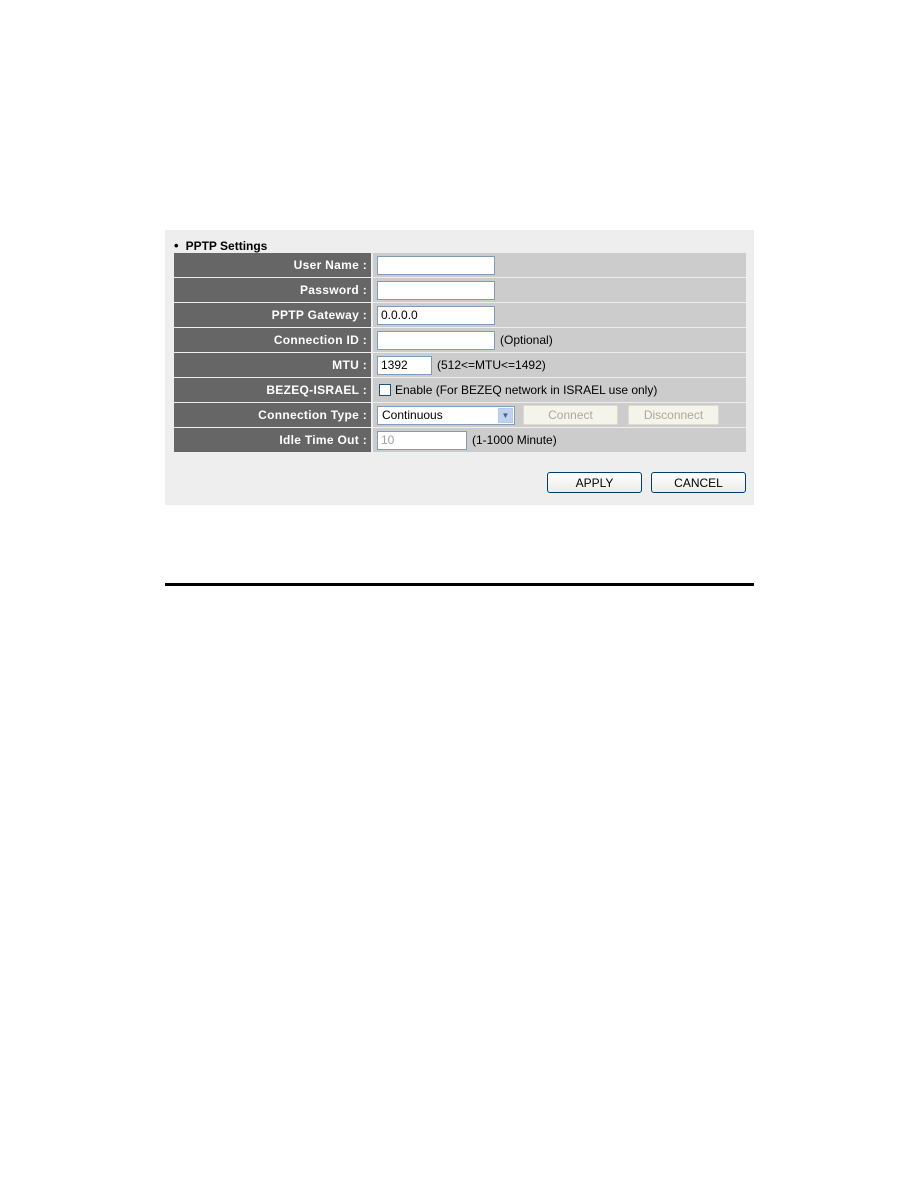  What do you see at coordinates (273, 315) in the screenshot?
I see `pptp-gateway-label: PPTP Gateway :` at bounding box center [273, 315].